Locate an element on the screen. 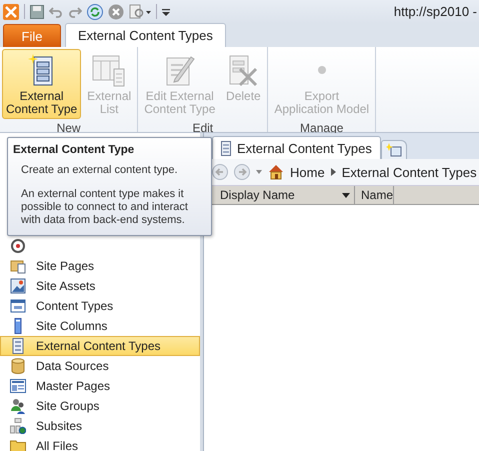 Image resolution: width=479 pixels, height=451 pixels. sitemap-icon is located at coordinates (18, 426).